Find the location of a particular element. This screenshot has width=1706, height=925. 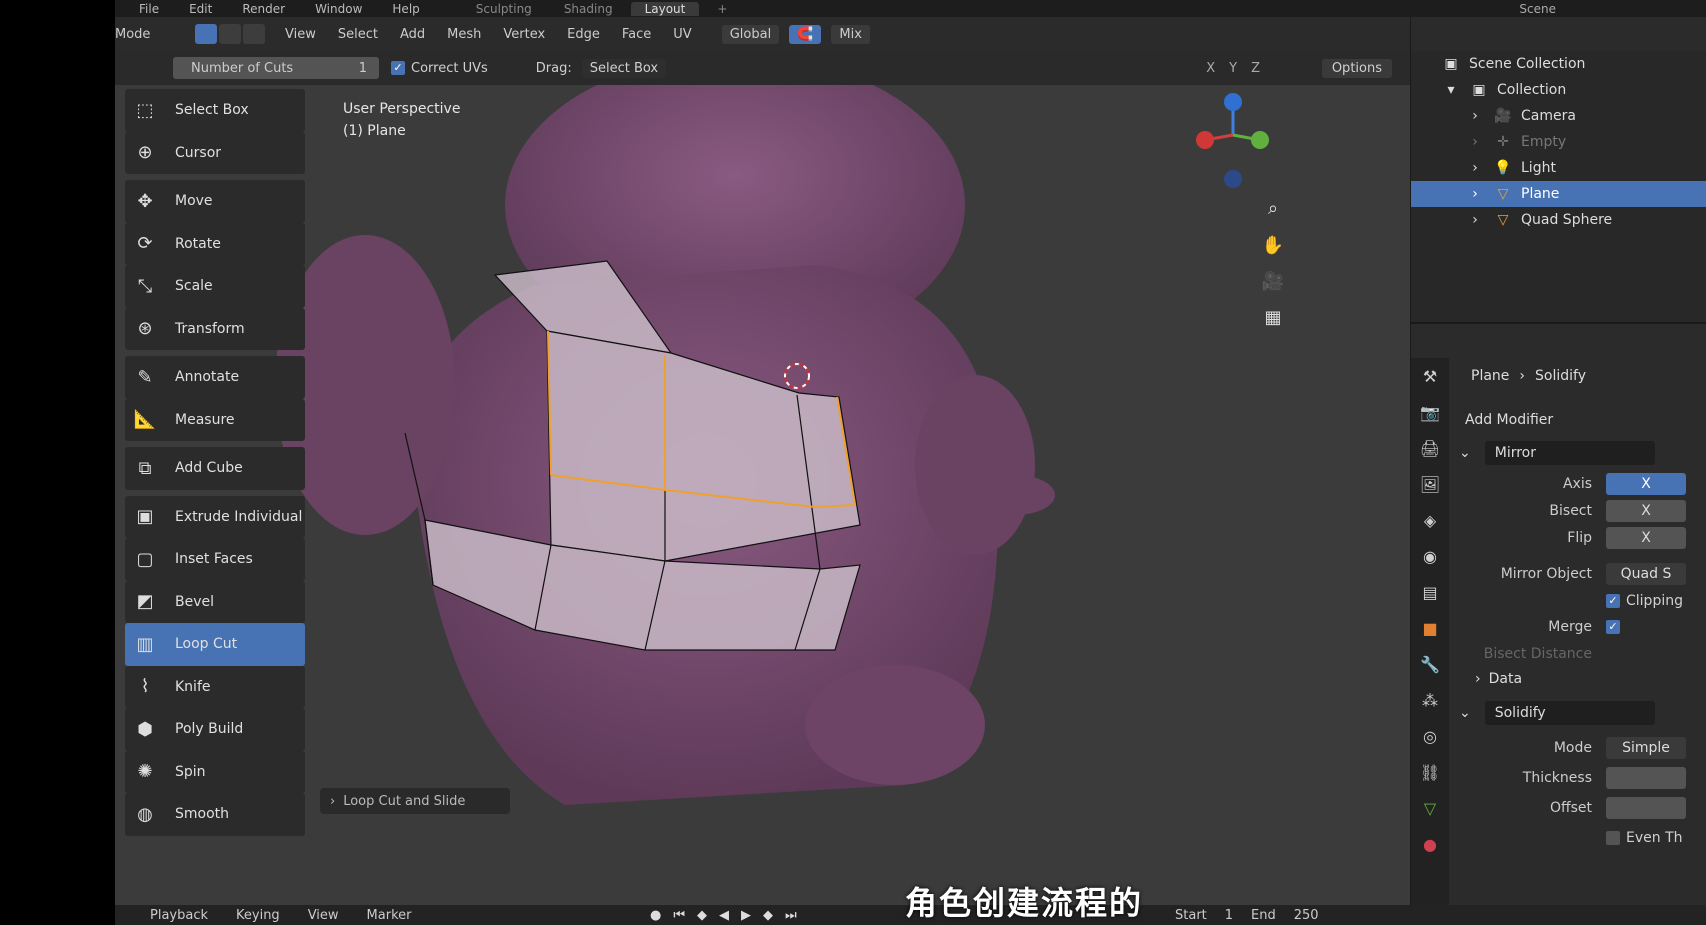

menu-add: Add is located at coordinates (412, 34).